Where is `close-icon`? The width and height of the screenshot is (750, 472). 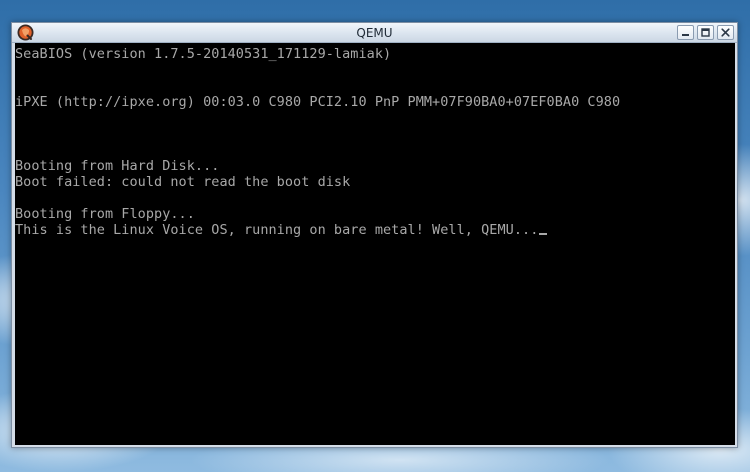 close-icon is located at coordinates (725, 32).